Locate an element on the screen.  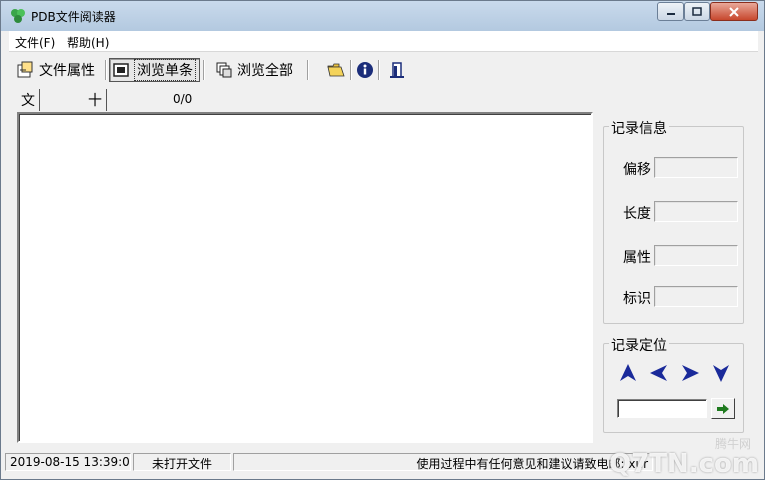
window-title: PDB文件阅读器 is located at coordinates (73, 17).